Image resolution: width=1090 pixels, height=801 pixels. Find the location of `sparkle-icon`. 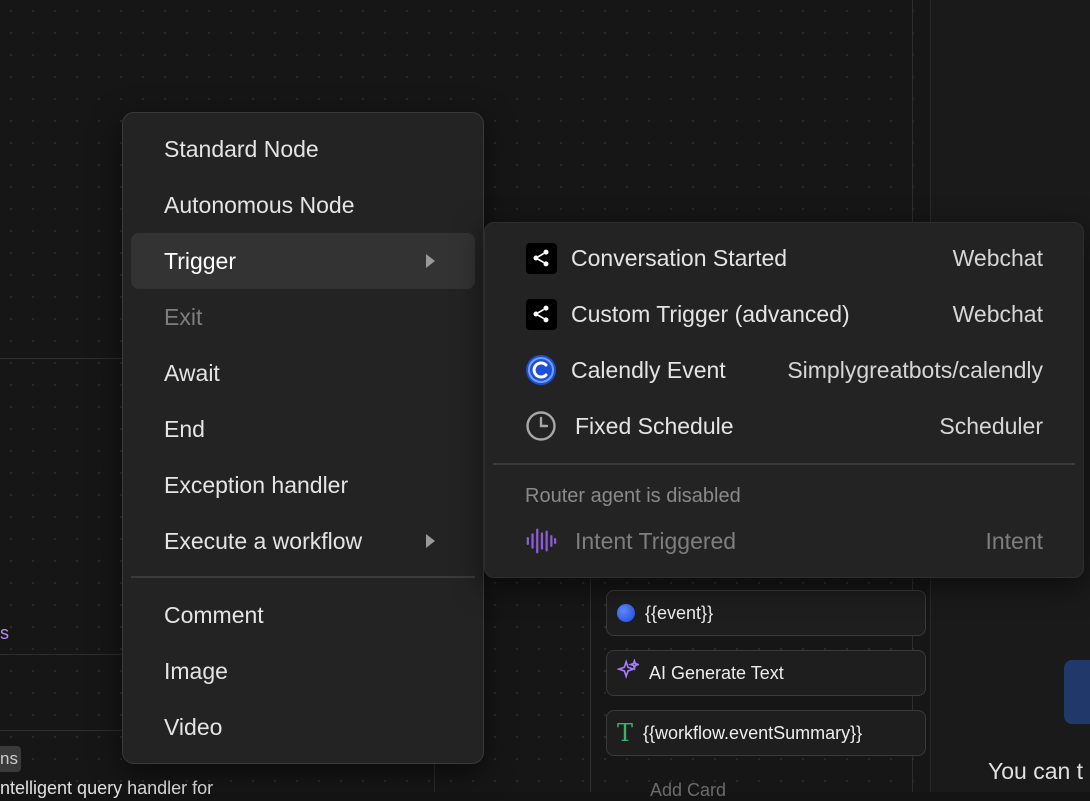

sparkle-icon is located at coordinates (628, 672).